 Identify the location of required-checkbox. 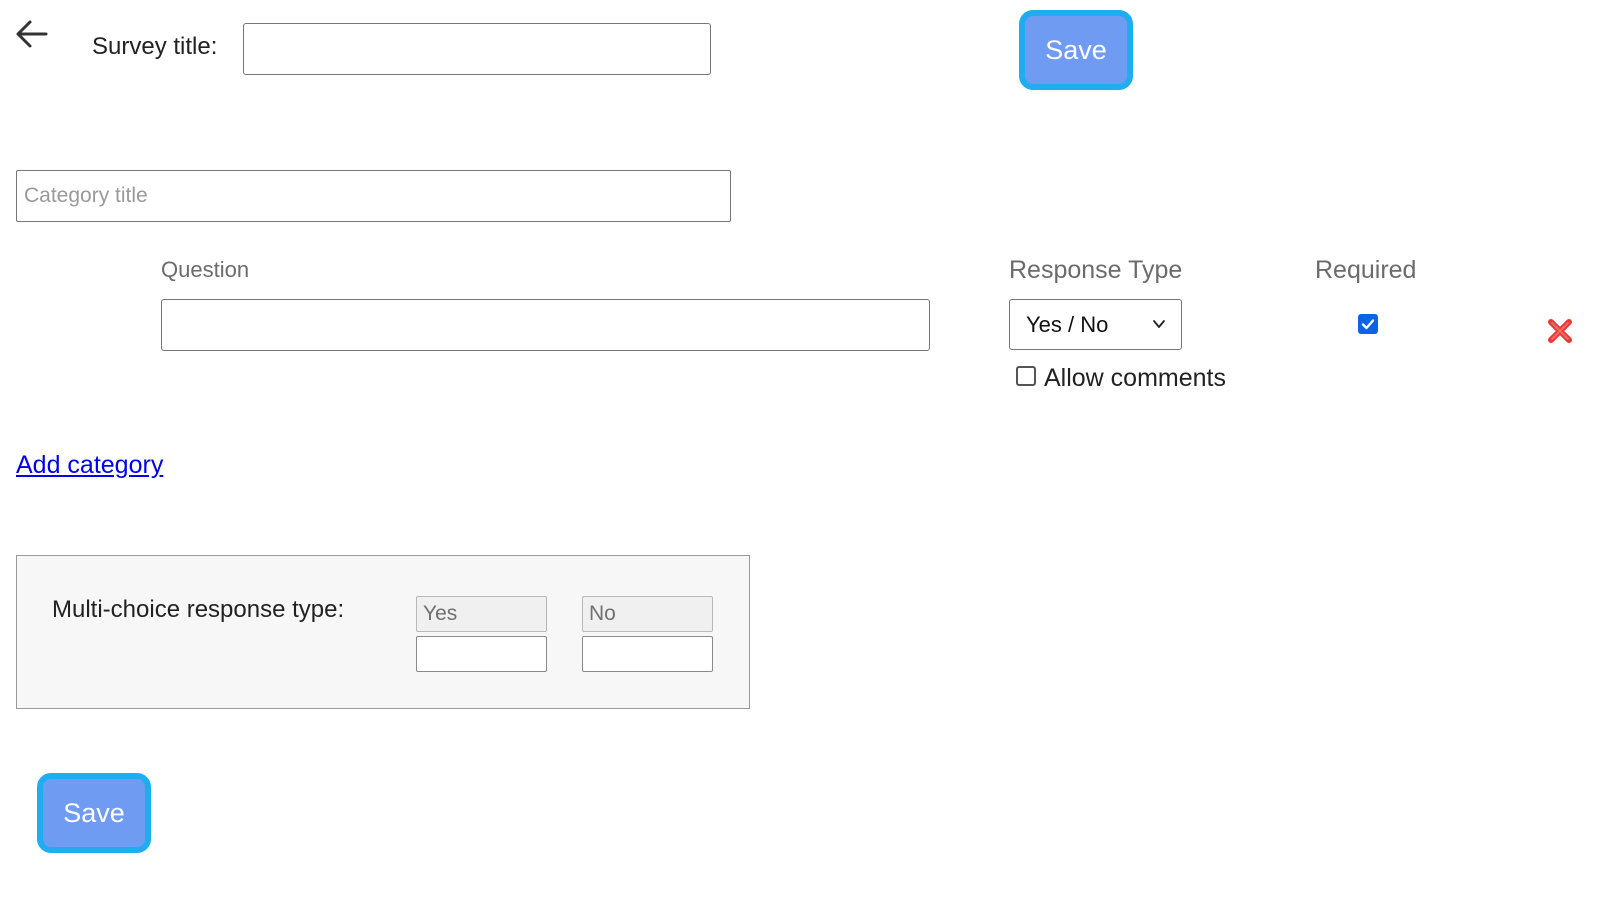
(1368, 324).